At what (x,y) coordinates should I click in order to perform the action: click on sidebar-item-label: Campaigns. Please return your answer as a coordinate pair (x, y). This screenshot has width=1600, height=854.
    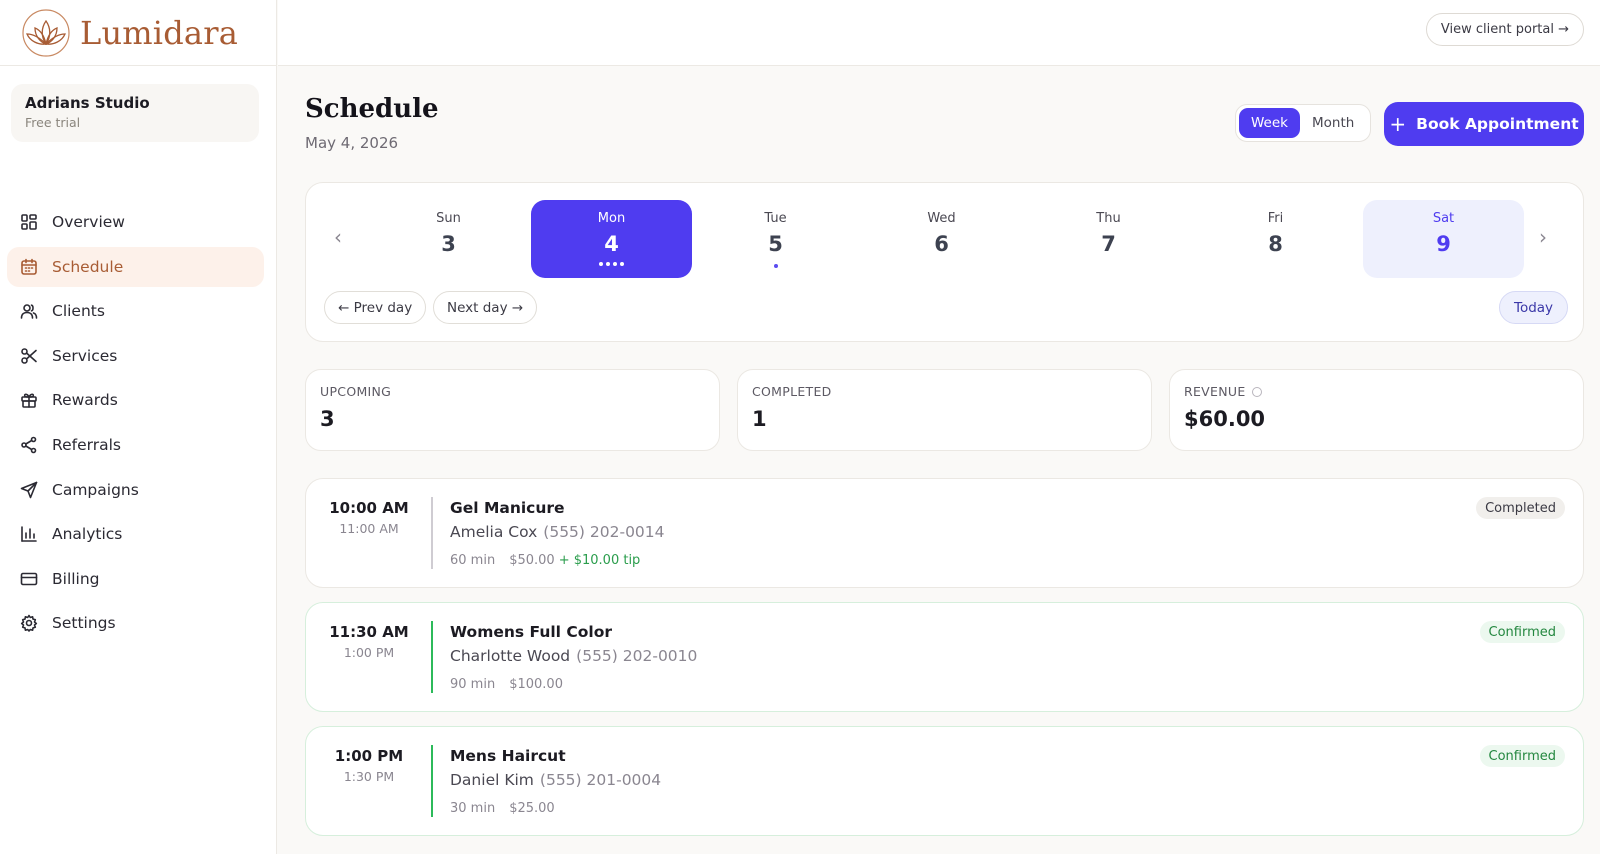
    Looking at the image, I should click on (95, 489).